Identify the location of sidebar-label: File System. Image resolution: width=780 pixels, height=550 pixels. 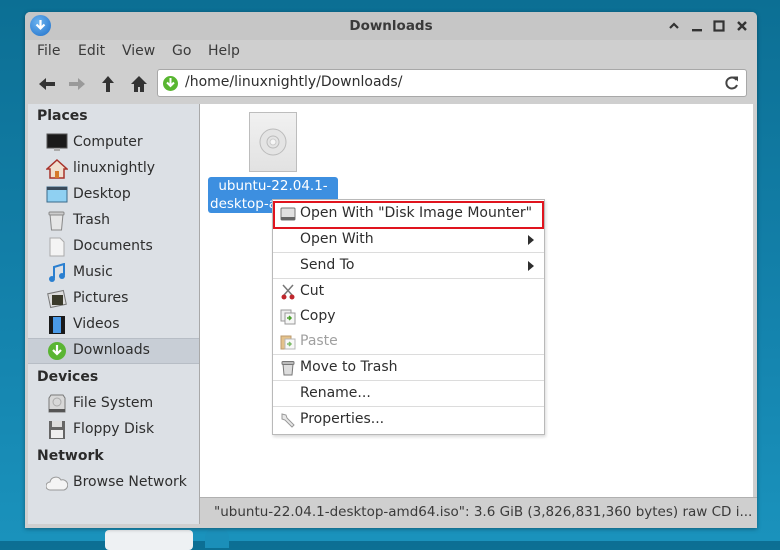
(113, 403).